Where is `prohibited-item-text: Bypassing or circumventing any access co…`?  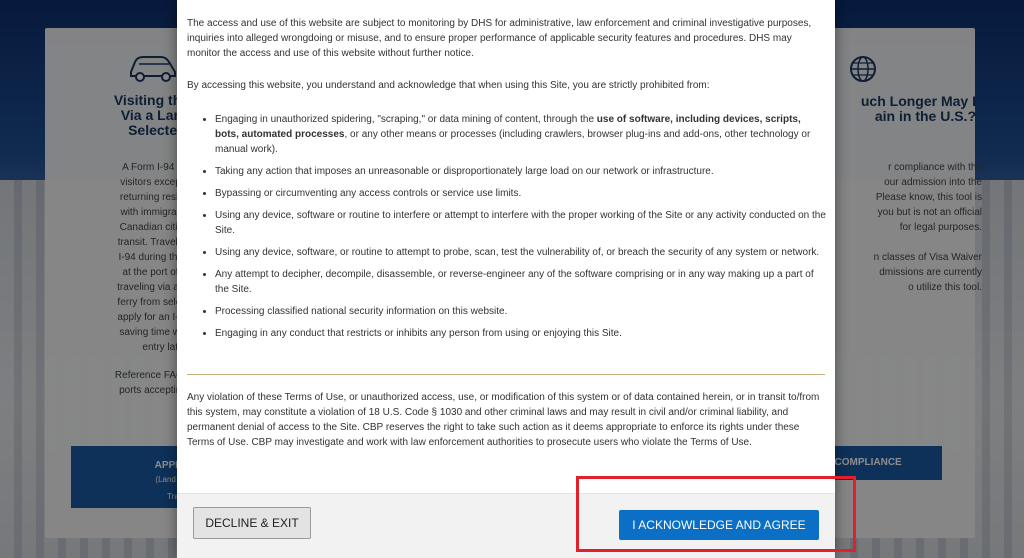 prohibited-item-text: Bypassing or circumventing any access co… is located at coordinates (368, 193).